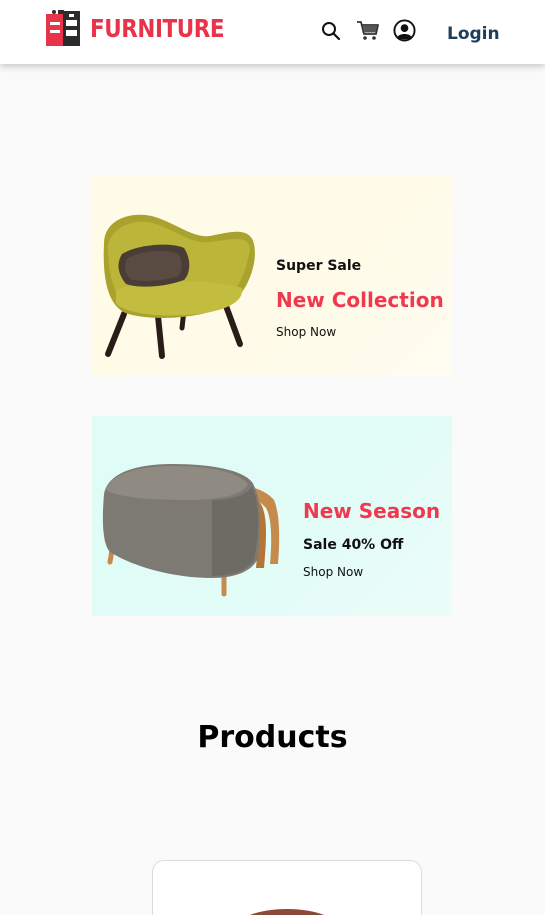 Image resolution: width=545 pixels, height=915 pixels. What do you see at coordinates (179, 286) in the screenshot?
I see `armchair-image` at bounding box center [179, 286].